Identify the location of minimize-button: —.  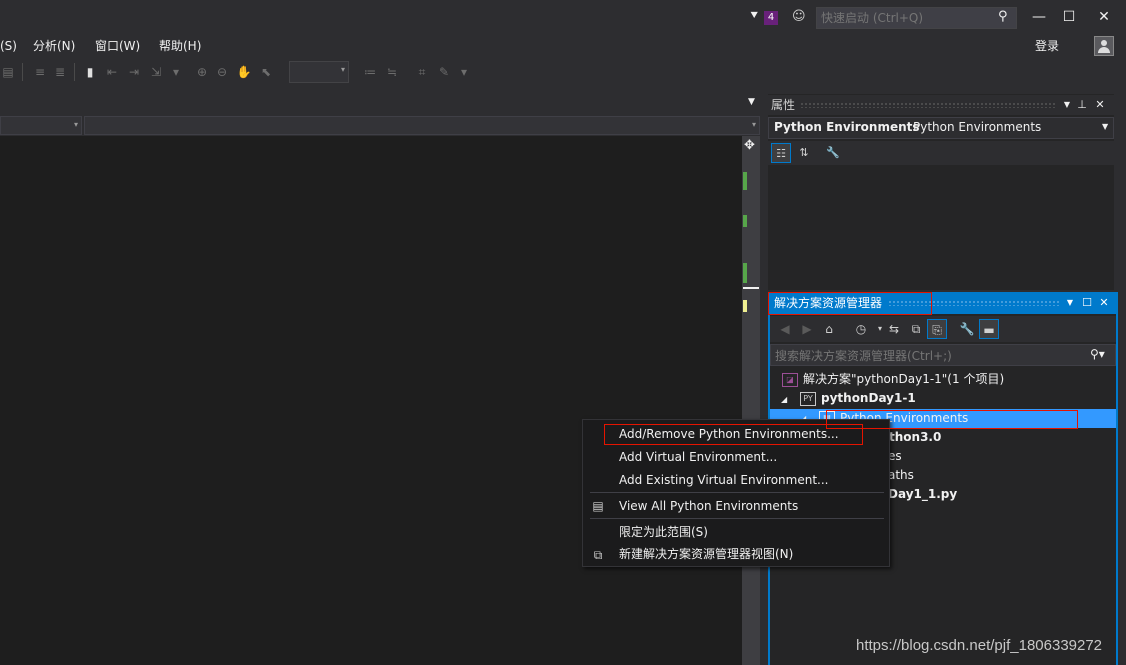
(1039, 17).